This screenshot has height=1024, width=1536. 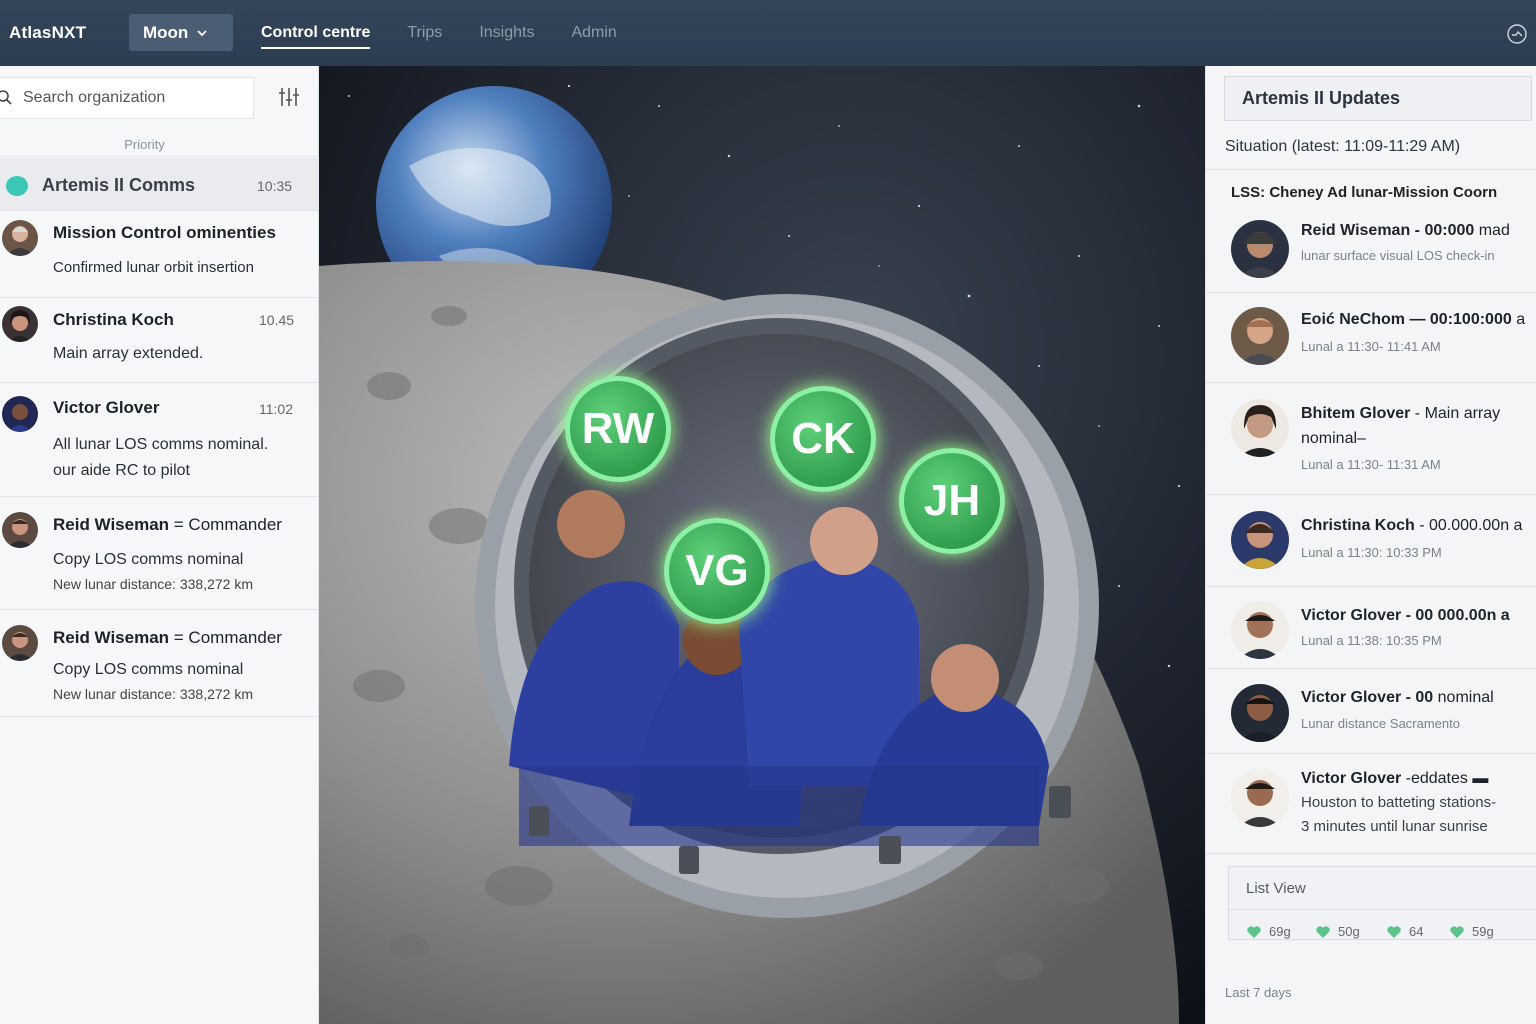 I want to click on moon-selector-button: Moon, so click(x=181, y=32).